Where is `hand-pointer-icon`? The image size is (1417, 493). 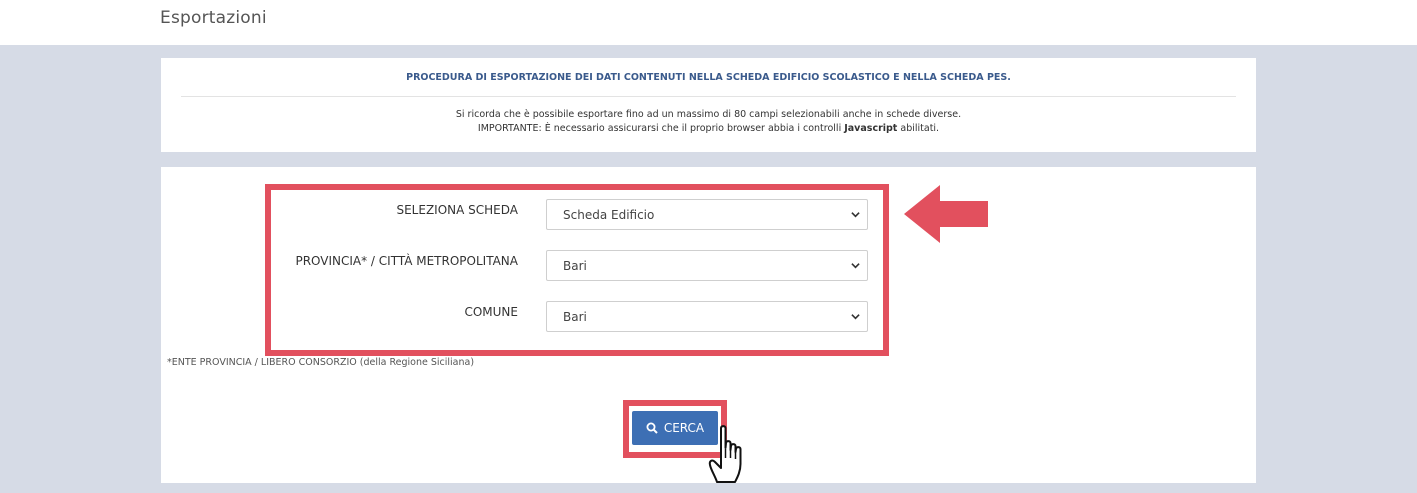 hand-pointer-icon is located at coordinates (725, 454).